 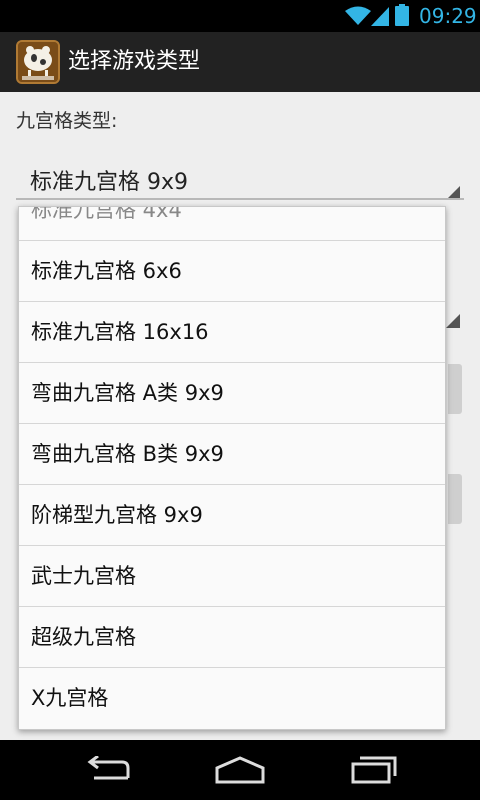 What do you see at coordinates (134, 61) in the screenshot?
I see `page-title: 选择游戏类型` at bounding box center [134, 61].